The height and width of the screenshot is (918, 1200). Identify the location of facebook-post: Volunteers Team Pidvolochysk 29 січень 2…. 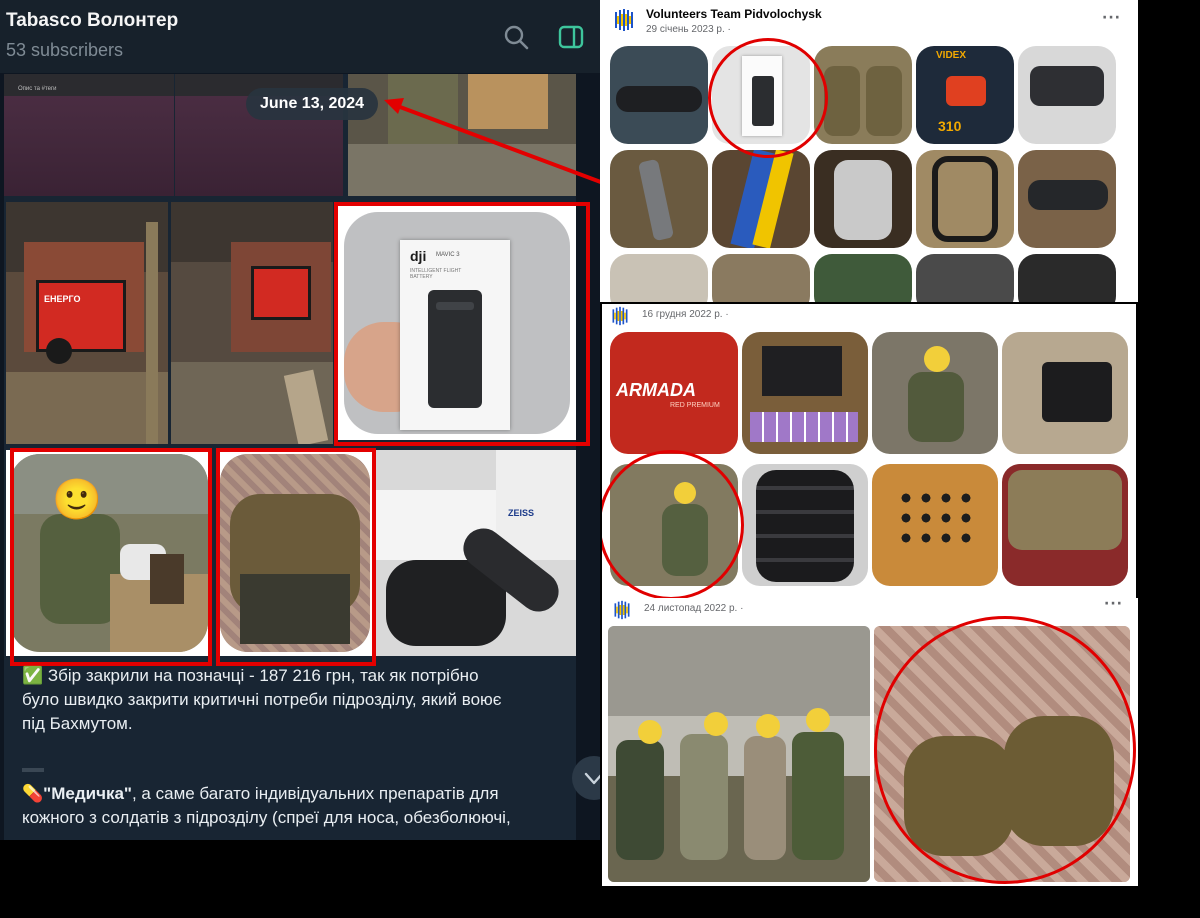
(869, 151).